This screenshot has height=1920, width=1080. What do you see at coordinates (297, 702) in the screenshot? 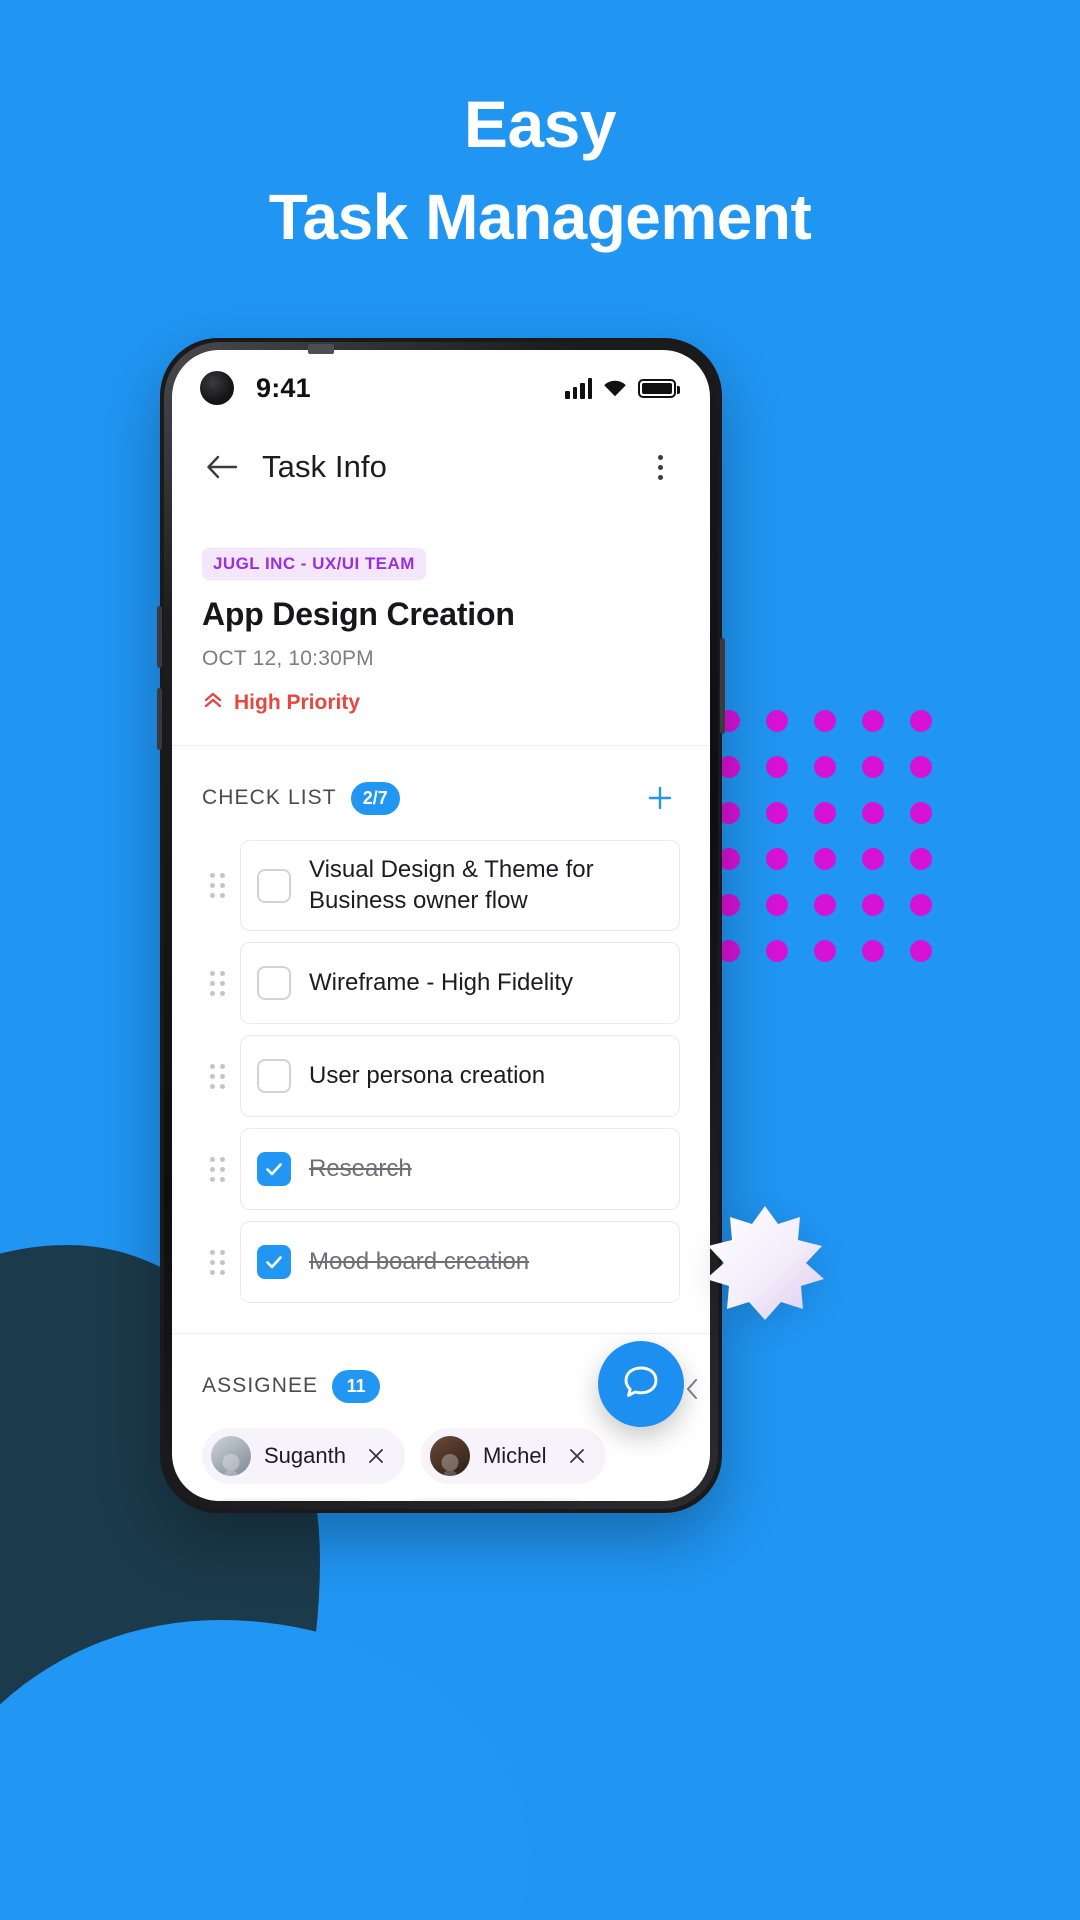
I see `task-priority-label: High Priority` at bounding box center [297, 702].